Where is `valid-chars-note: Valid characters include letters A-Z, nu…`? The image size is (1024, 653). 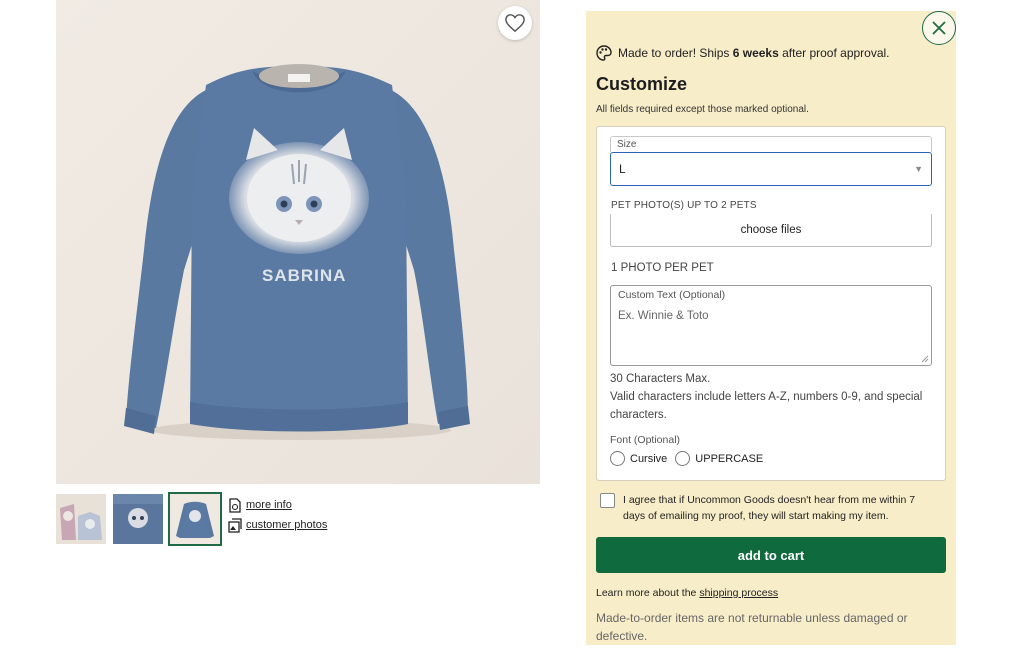
valid-chars-note: Valid characters include letters A-Z, nu… is located at coordinates (766, 406).